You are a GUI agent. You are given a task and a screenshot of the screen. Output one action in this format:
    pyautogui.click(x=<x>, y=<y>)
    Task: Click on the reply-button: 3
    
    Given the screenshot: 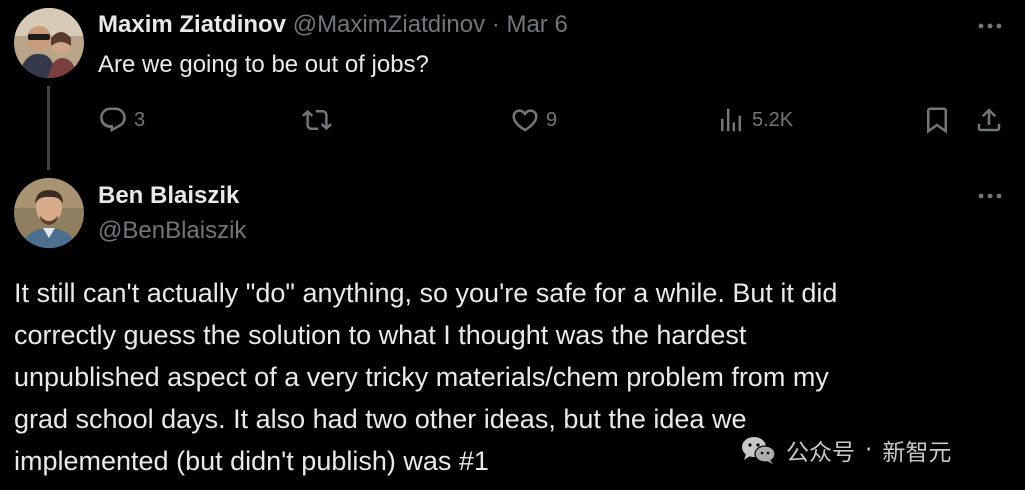 What is the action you would take?
    pyautogui.click(x=121, y=120)
    